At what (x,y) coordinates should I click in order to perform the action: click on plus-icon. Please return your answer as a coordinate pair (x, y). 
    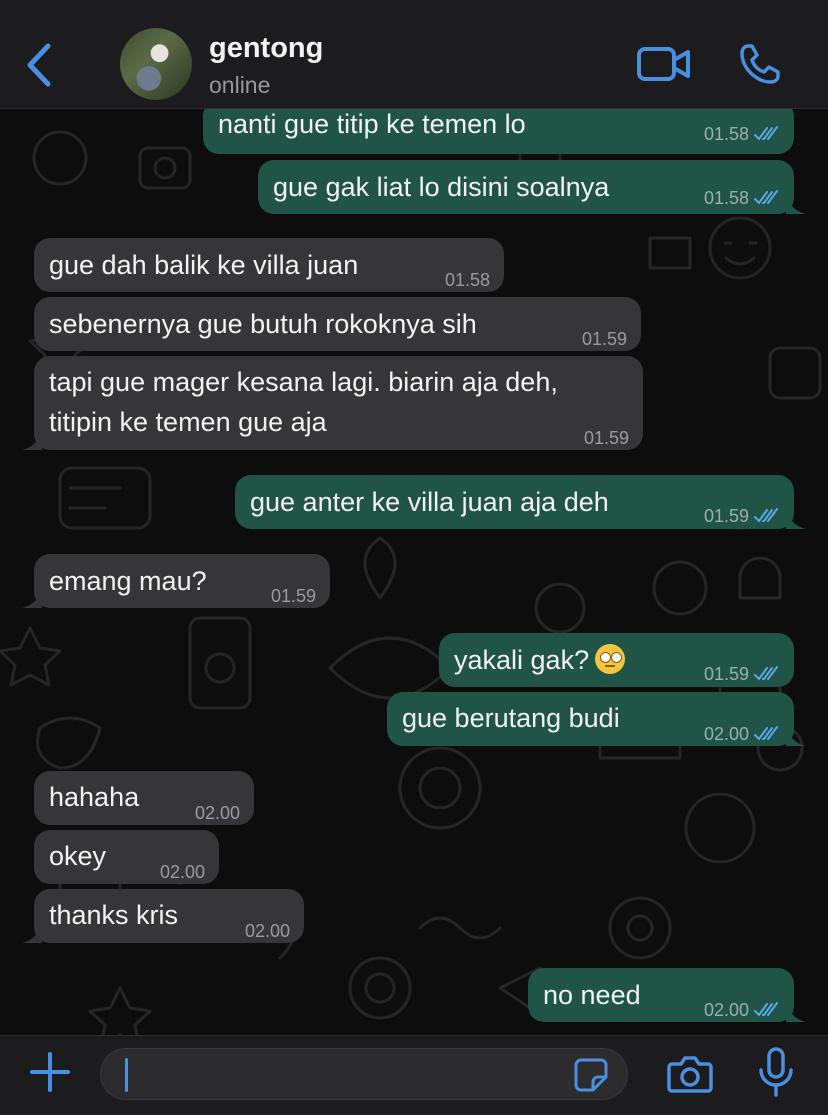
    Looking at the image, I should click on (50, 1072).